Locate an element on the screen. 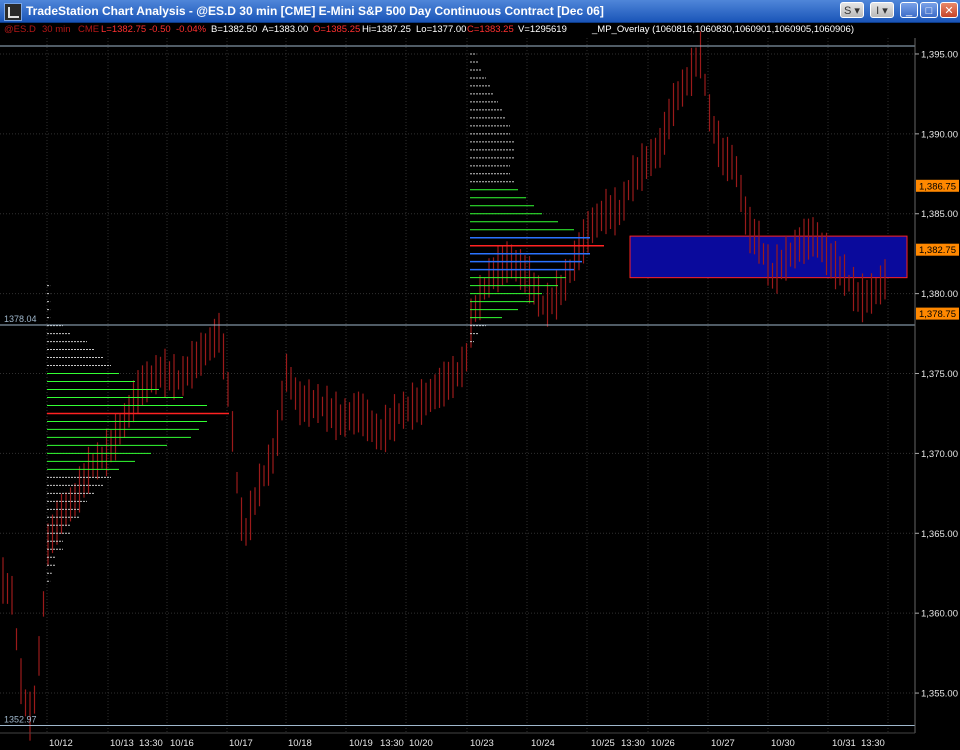  time-axis-label: 10/25 is located at coordinates (603, 743).